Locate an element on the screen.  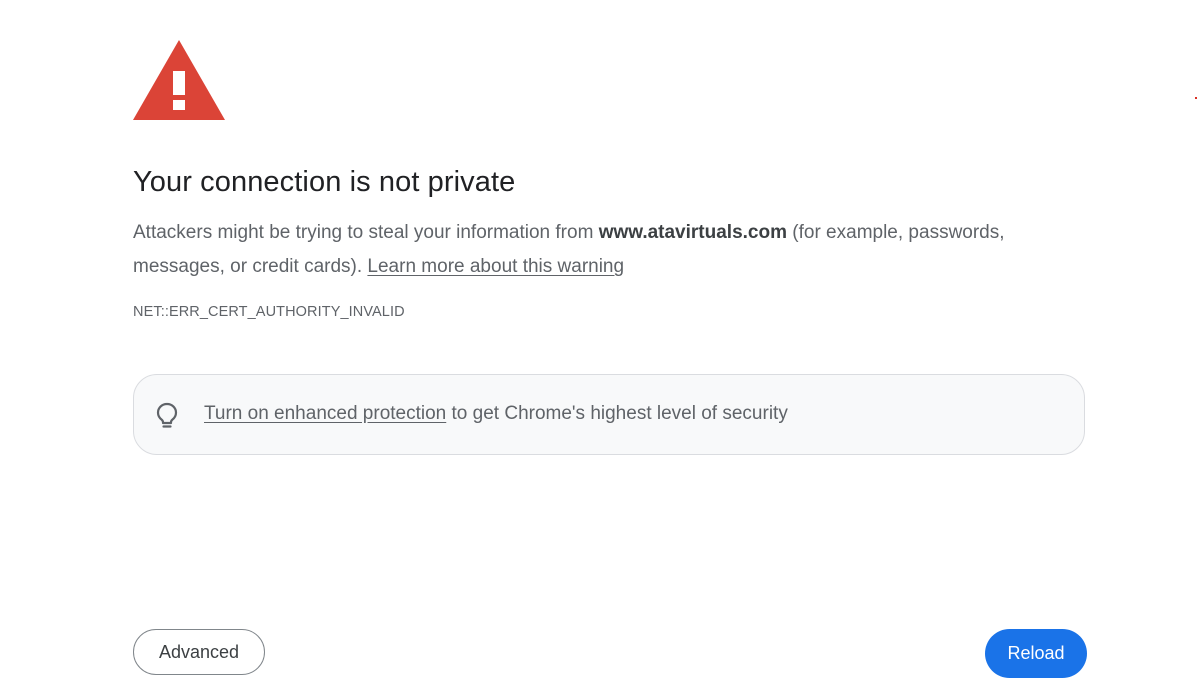
enhanced-protection-link: Turn on enhanced protection is located at coordinates (325, 413).